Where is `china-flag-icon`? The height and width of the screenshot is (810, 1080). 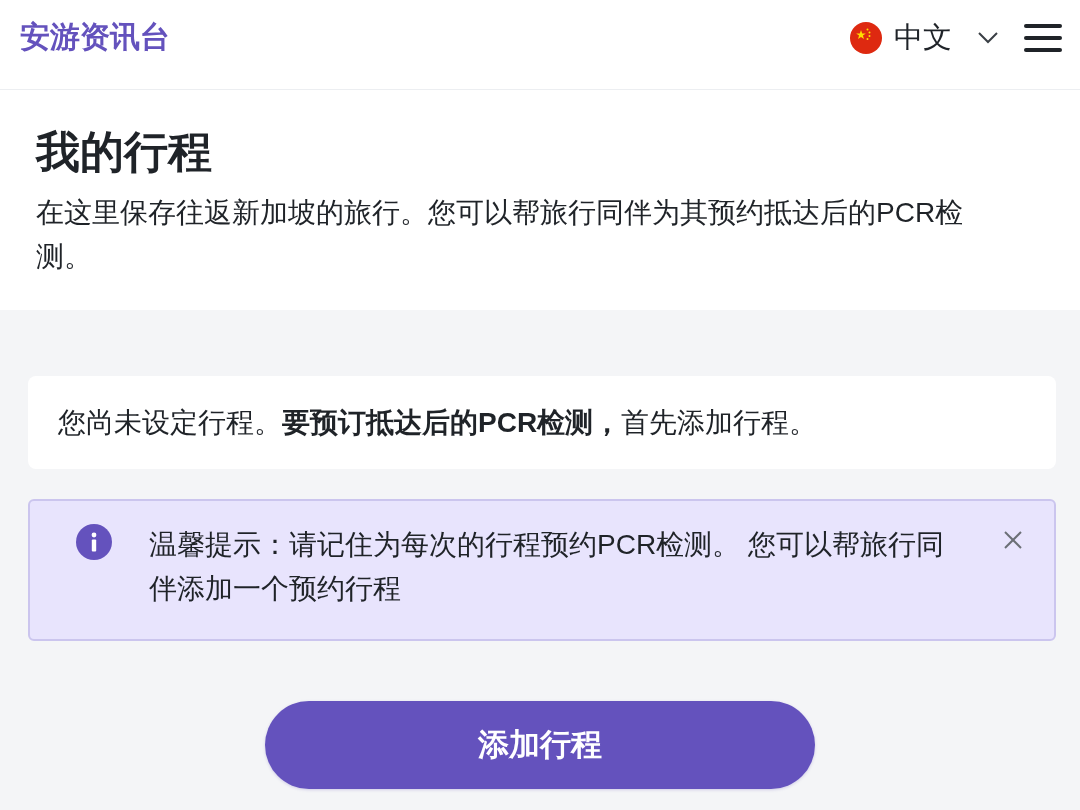 china-flag-icon is located at coordinates (866, 37).